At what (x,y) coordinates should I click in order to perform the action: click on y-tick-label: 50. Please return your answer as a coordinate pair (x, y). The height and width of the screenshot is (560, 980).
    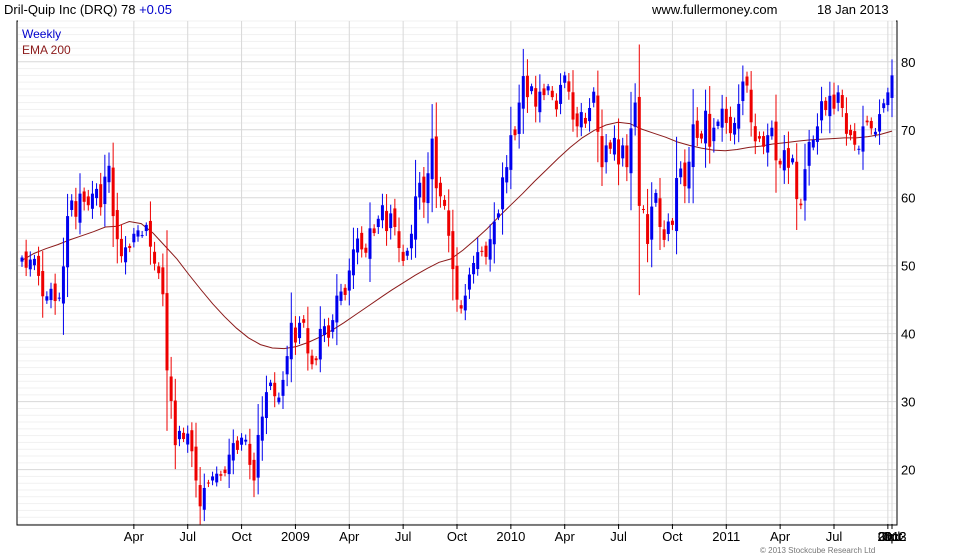
    Looking at the image, I should click on (908, 266).